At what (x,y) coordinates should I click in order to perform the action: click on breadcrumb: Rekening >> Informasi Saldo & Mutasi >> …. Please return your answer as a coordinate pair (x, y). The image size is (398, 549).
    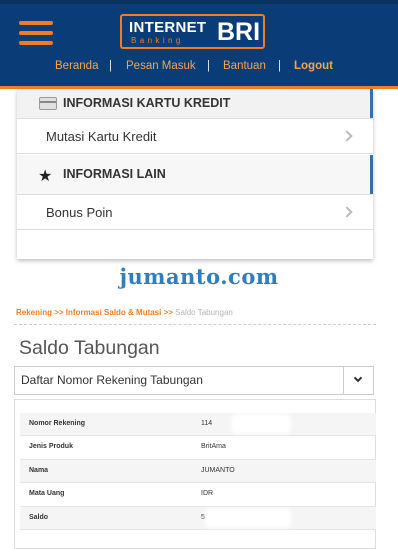
    Looking at the image, I should click on (124, 312).